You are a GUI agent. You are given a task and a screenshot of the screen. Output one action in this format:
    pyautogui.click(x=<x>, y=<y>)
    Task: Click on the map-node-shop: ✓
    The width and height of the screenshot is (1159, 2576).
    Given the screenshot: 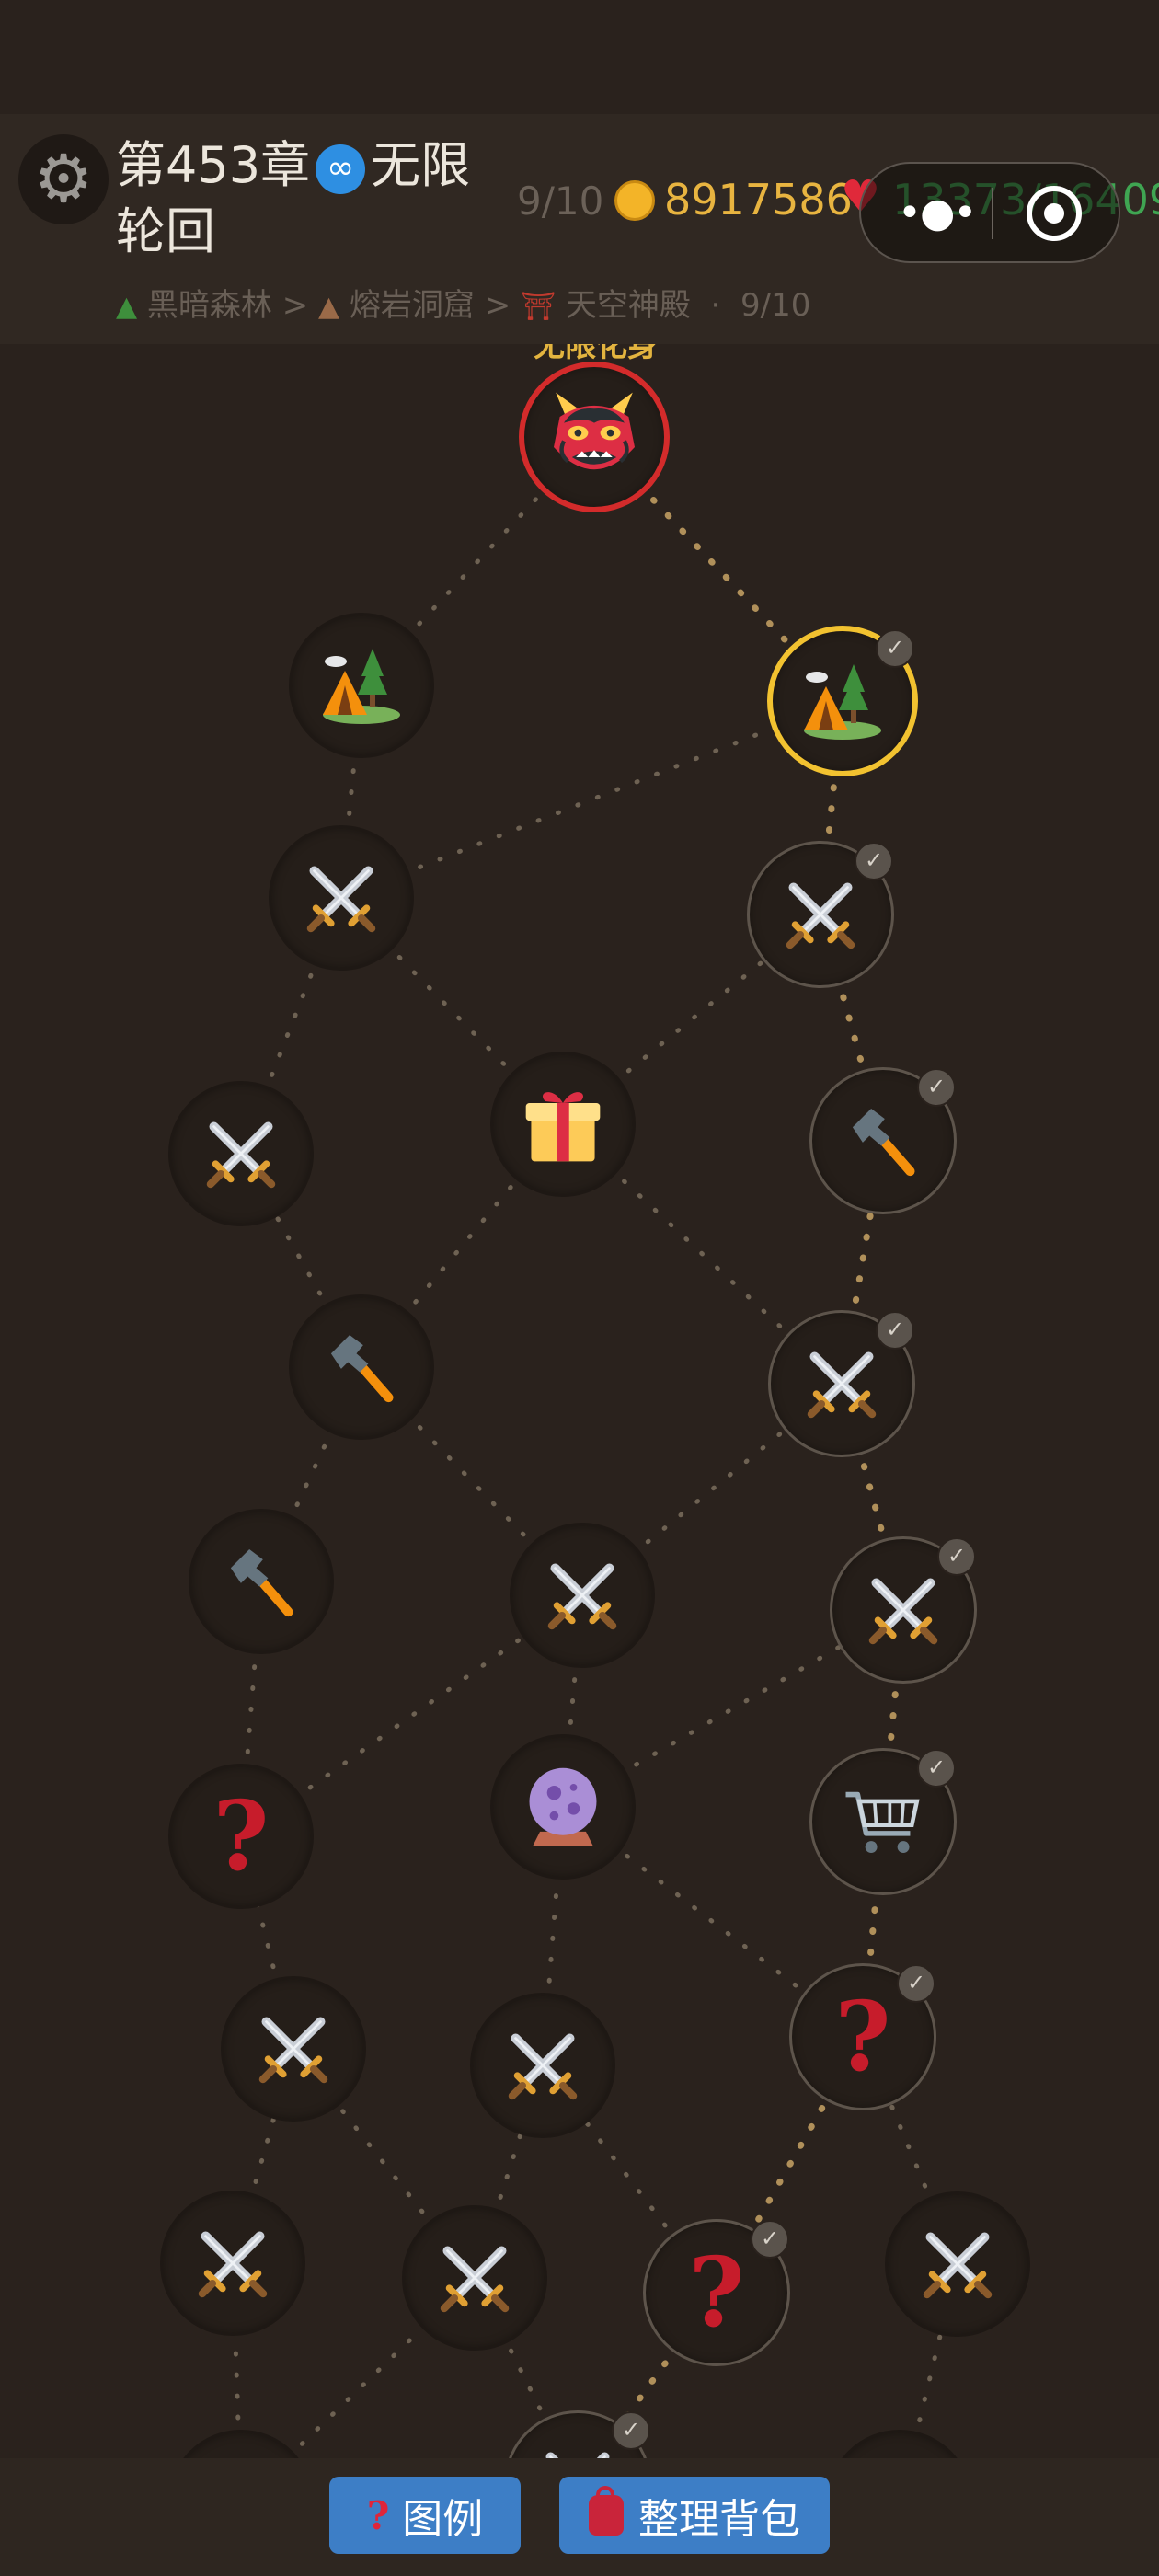 What is the action you would take?
    pyautogui.click(x=883, y=1821)
    